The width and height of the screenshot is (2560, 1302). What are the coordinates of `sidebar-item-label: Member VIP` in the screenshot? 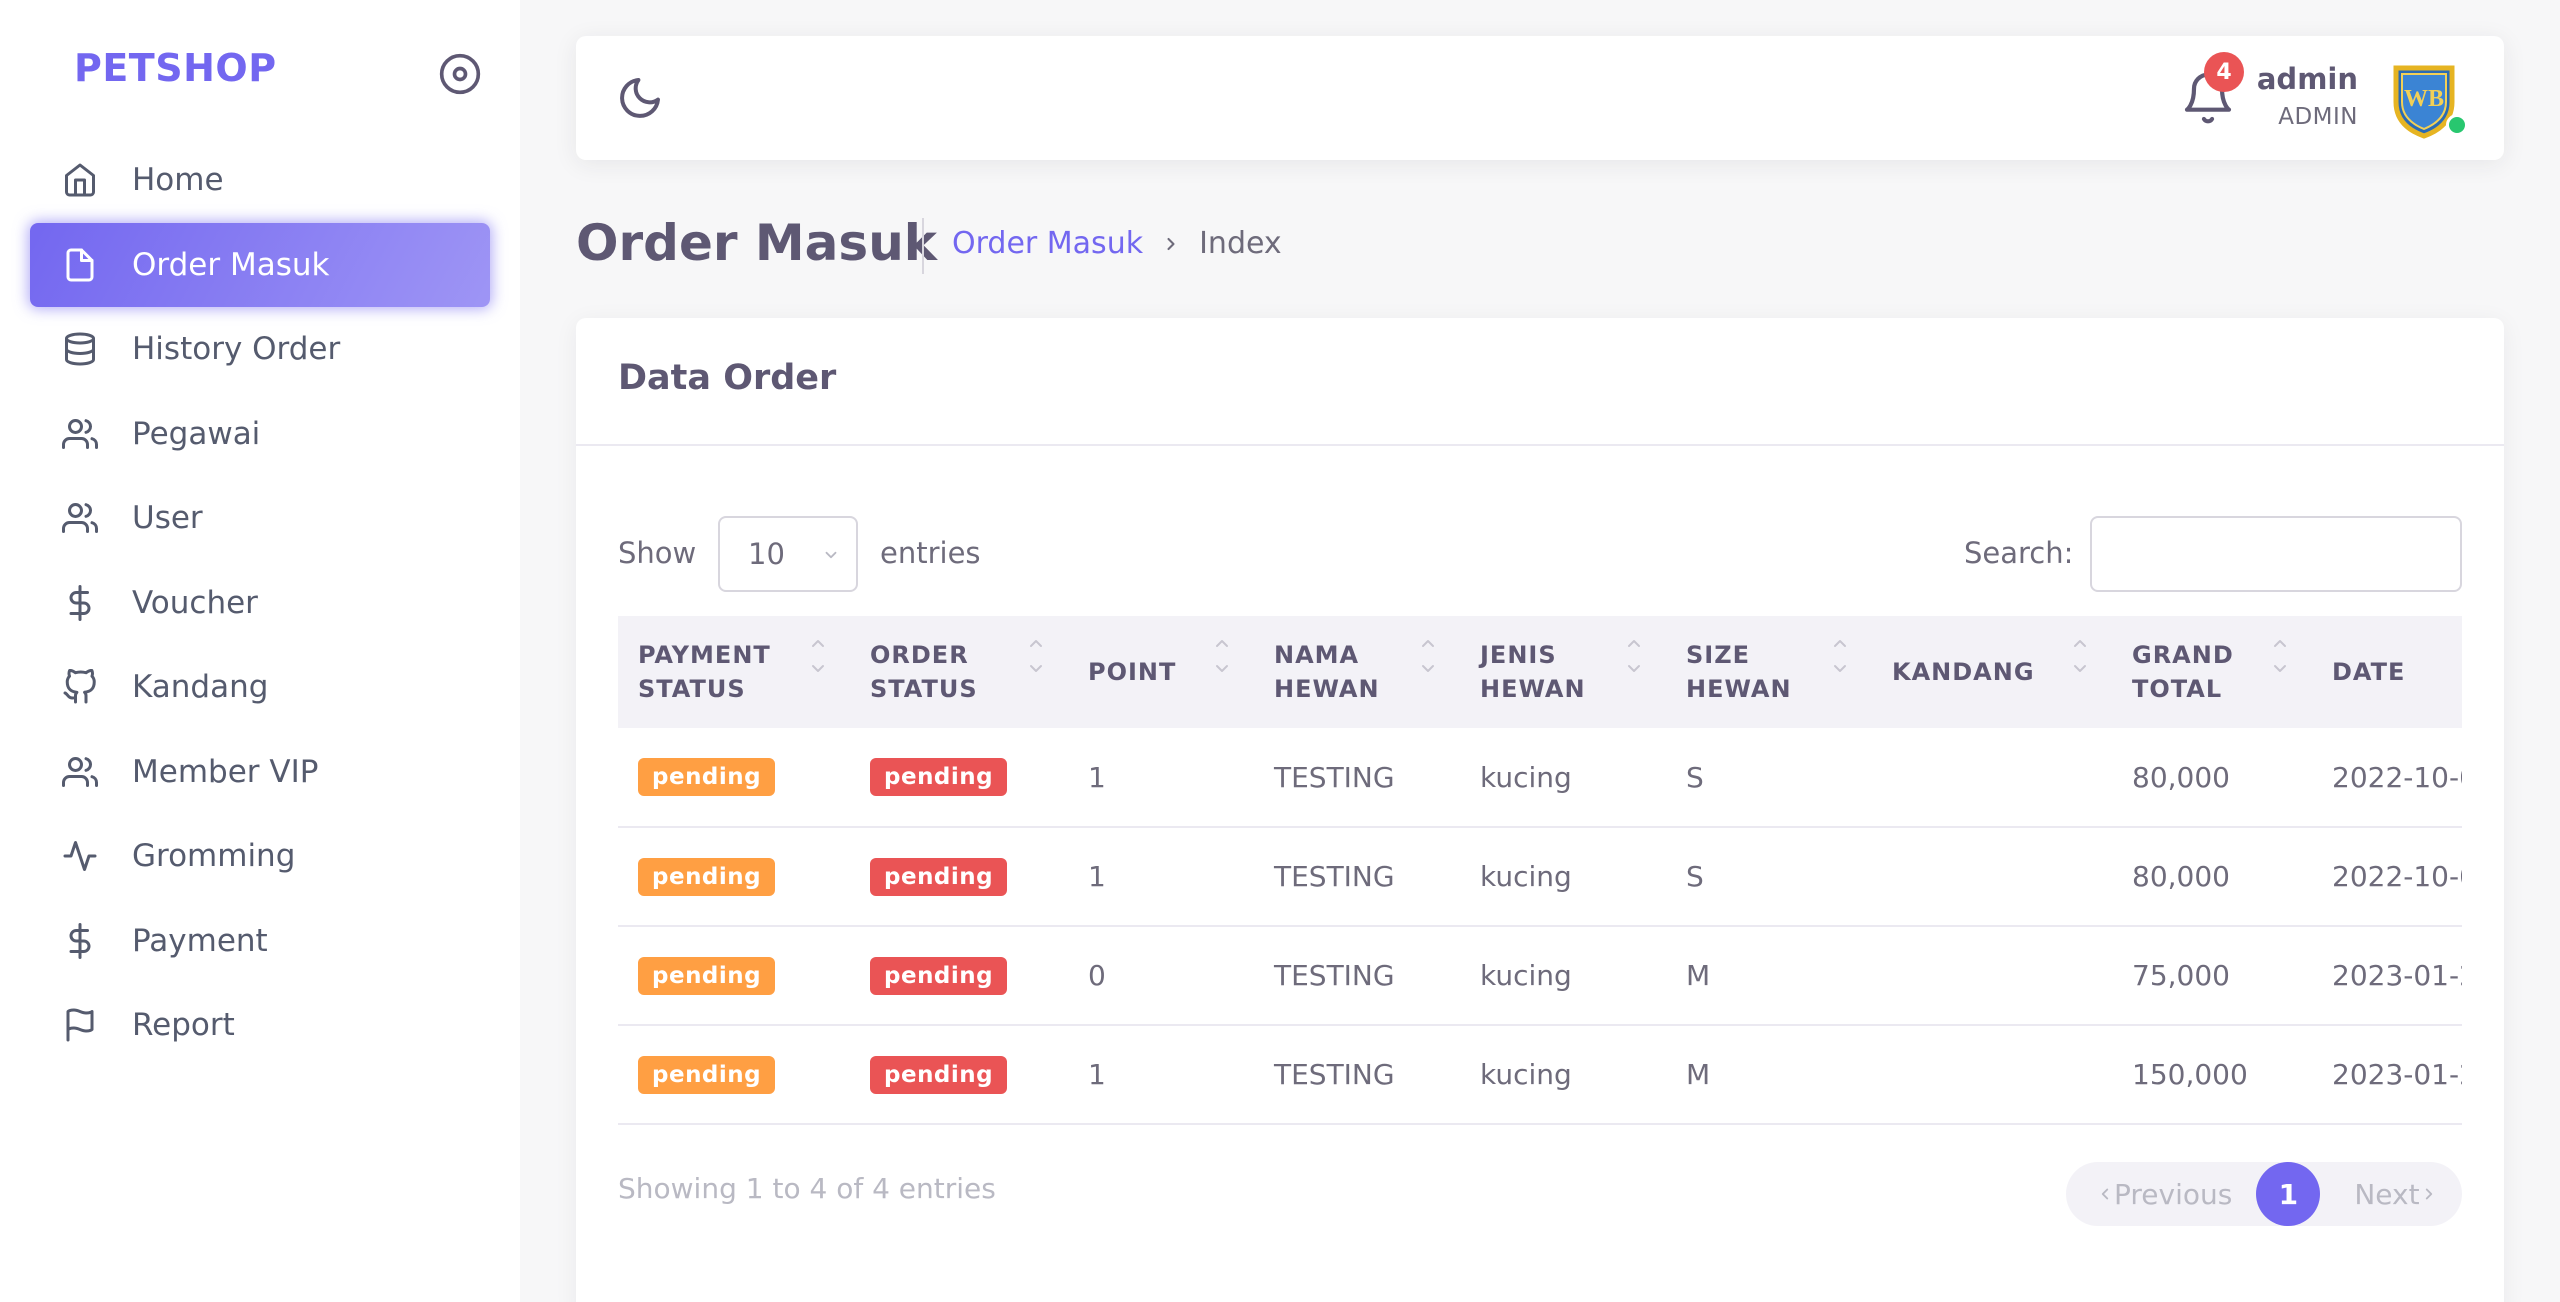 It's located at (225, 771).